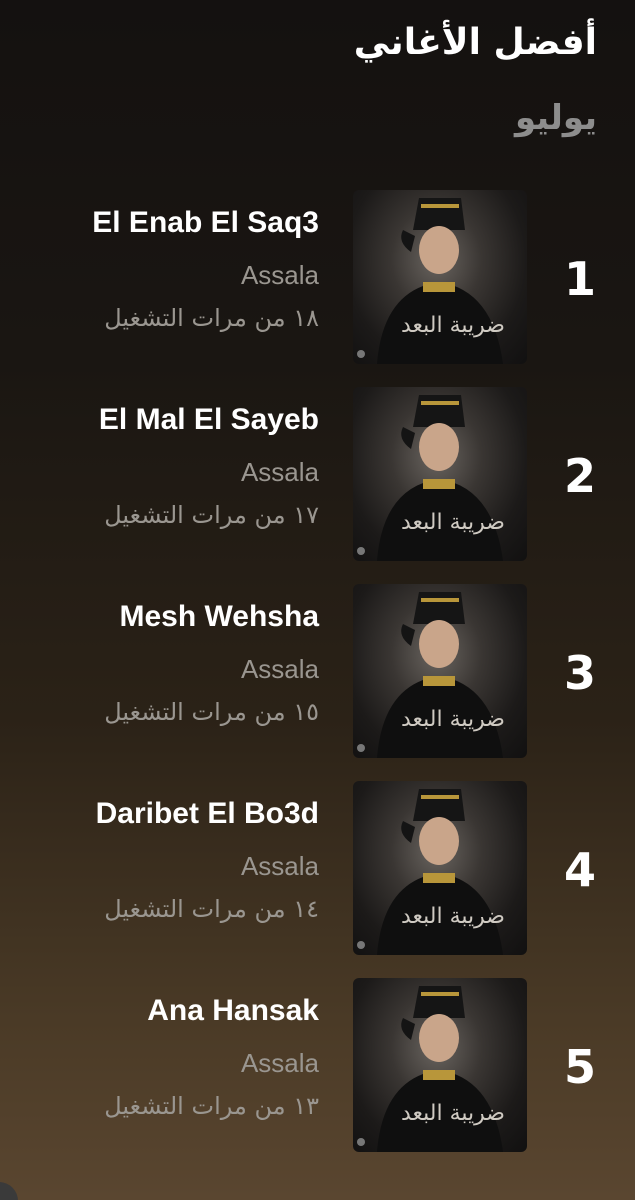  What do you see at coordinates (208, 419) in the screenshot?
I see `song-title: El Mal El Sayeb` at bounding box center [208, 419].